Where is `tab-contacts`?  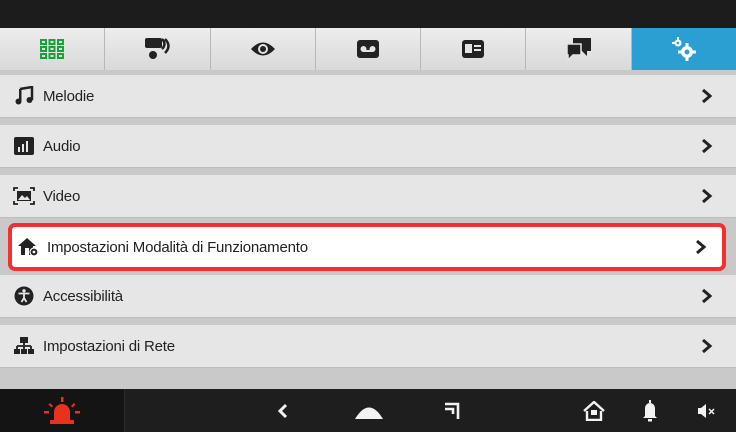
tab-contacts is located at coordinates (474, 49).